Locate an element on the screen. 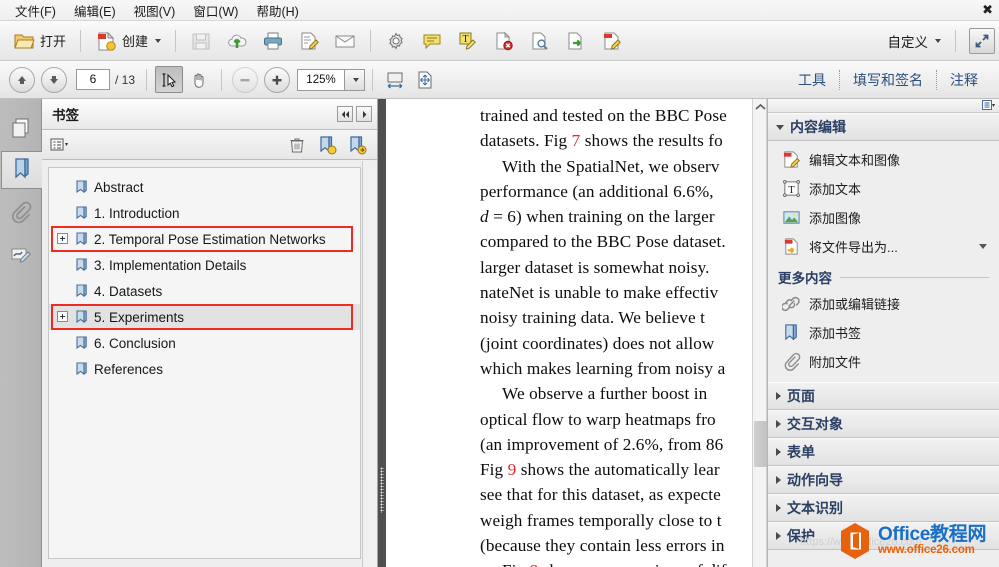  edit-bookmark-icon is located at coordinates (357, 145).